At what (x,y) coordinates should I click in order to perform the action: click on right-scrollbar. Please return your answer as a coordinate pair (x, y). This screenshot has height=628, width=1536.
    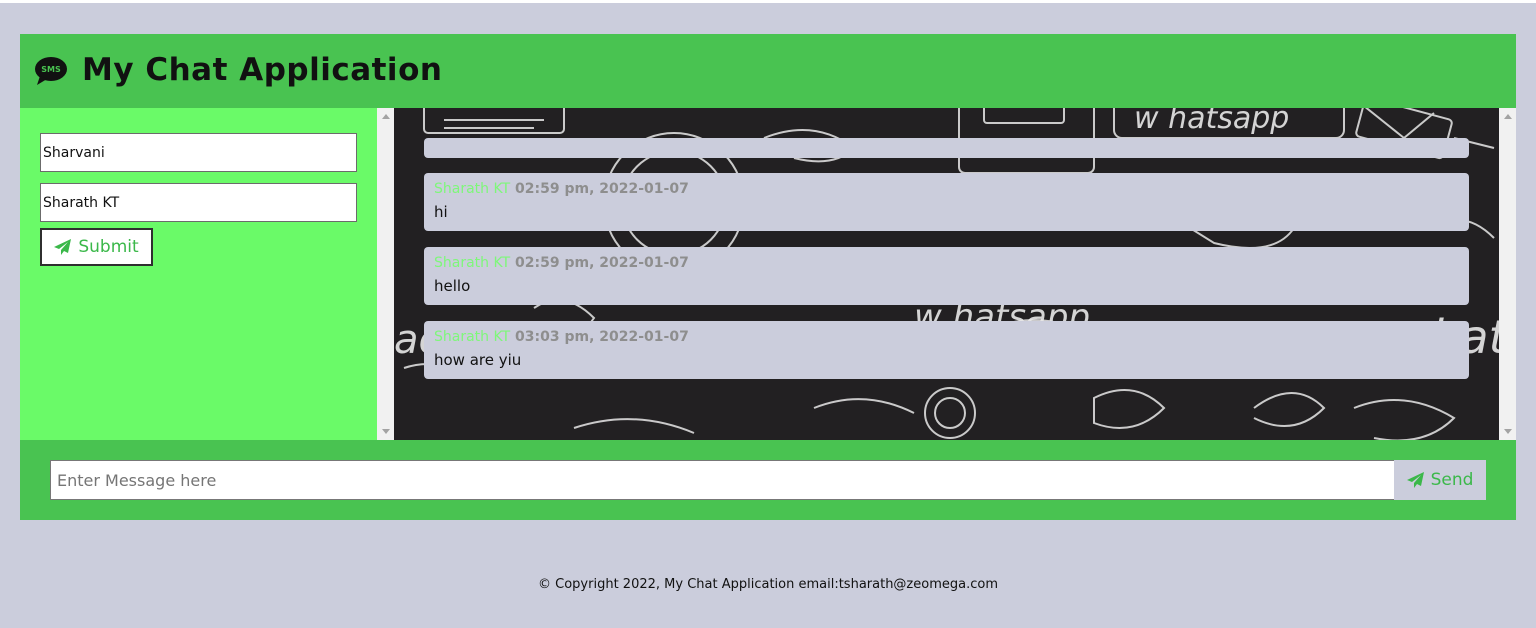
    Looking at the image, I should click on (1507, 274).